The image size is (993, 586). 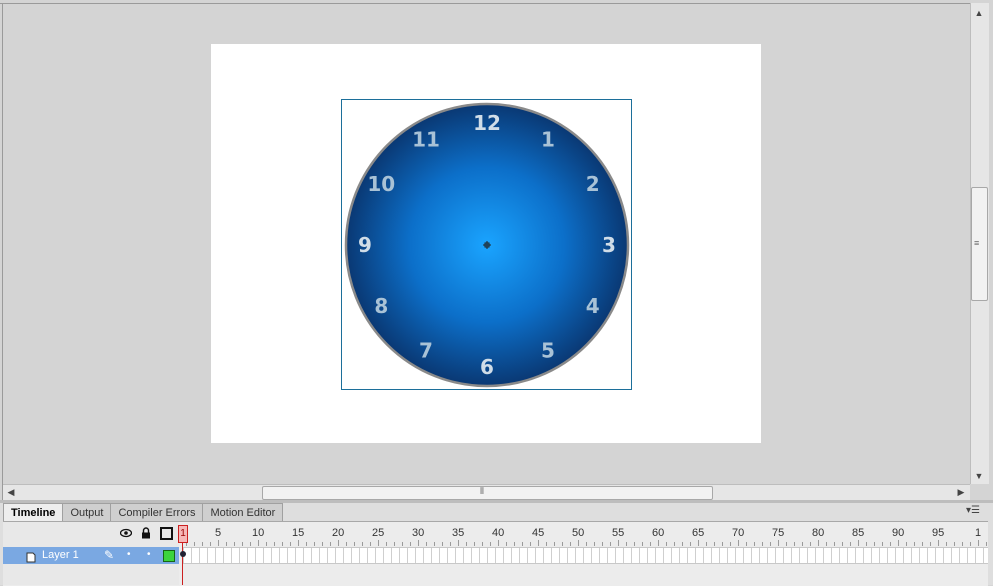 I want to click on scroll-up-icon: ▲, so click(x=979, y=13).